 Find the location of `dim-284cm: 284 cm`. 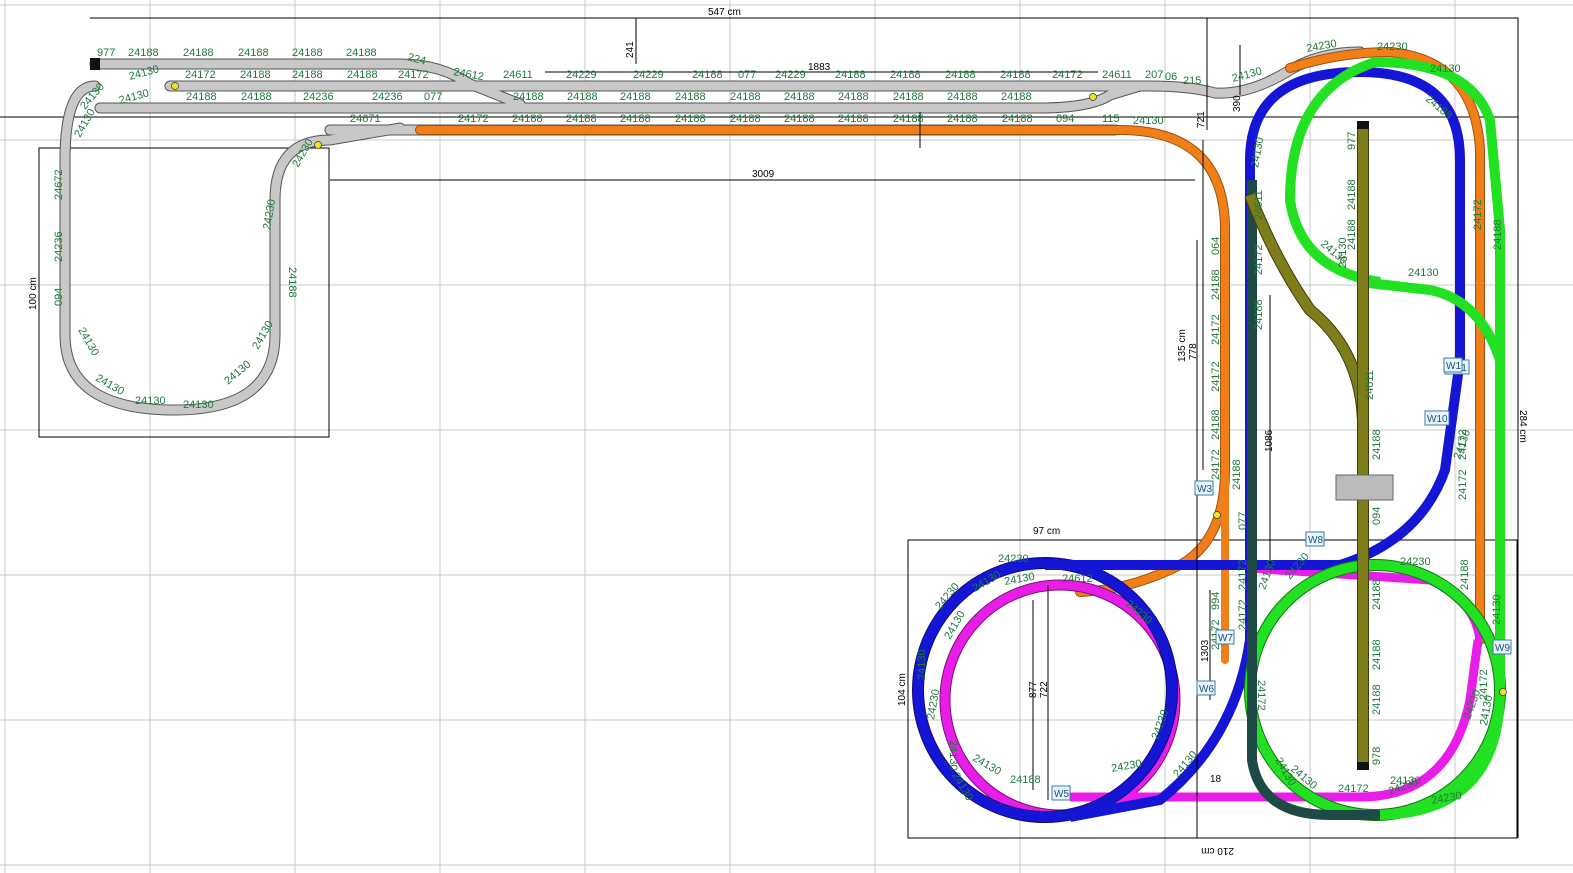

dim-284cm: 284 cm is located at coordinates (1522, 426).